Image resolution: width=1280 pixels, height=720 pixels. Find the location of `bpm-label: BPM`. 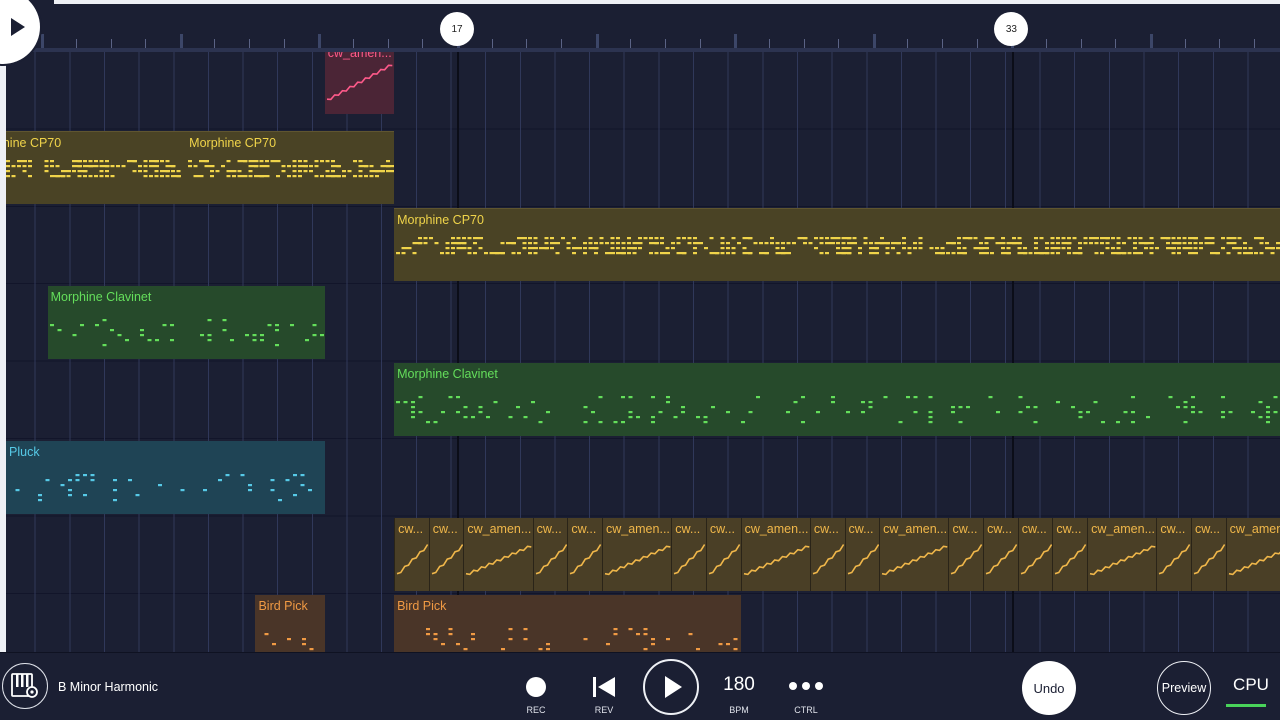

bpm-label: BPM is located at coordinates (739, 710).